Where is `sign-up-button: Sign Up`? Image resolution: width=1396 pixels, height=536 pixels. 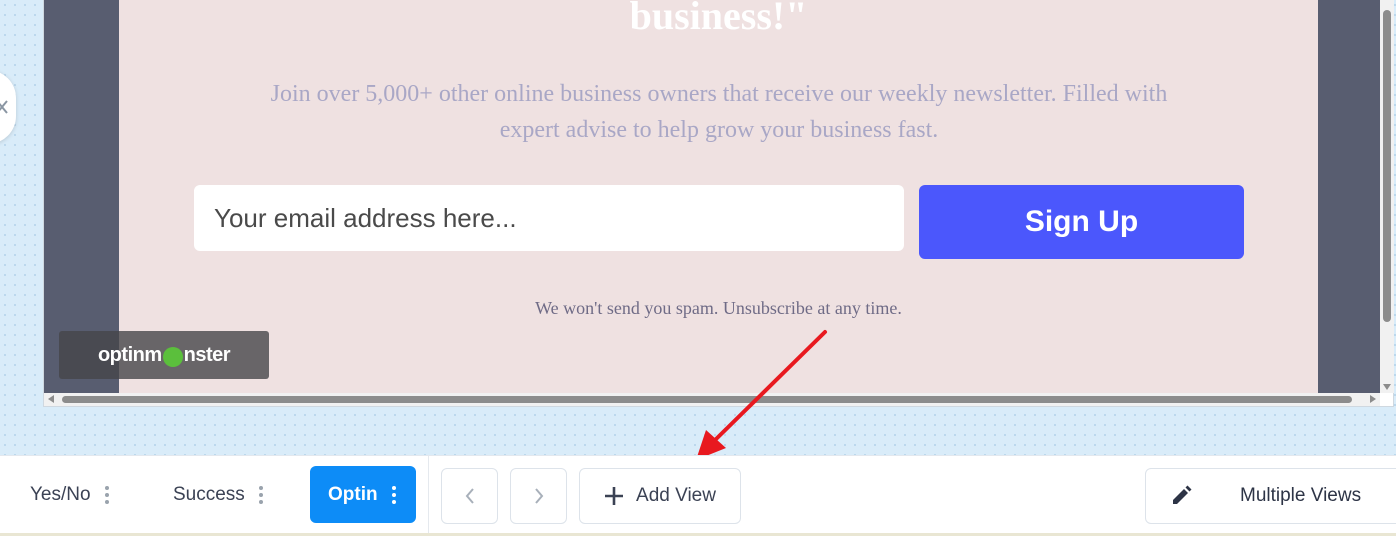 sign-up-button: Sign Up is located at coordinates (1081, 222).